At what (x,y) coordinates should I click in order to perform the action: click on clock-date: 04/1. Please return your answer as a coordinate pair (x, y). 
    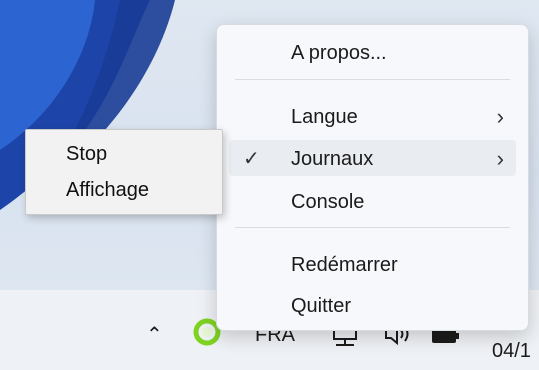
    Looking at the image, I should click on (511, 351).